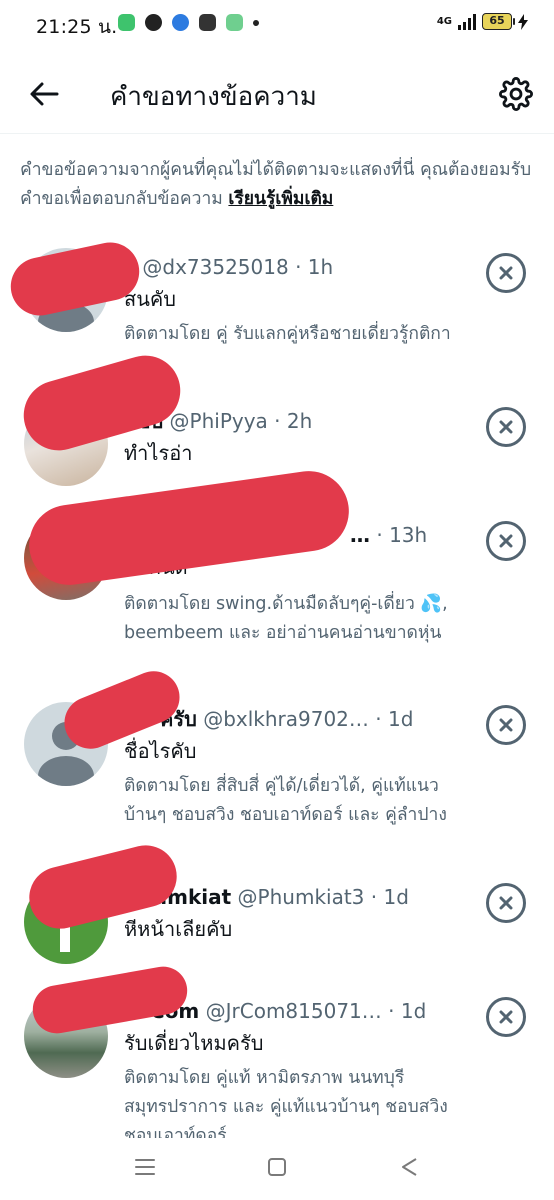 This screenshot has width=554, height=1200. What do you see at coordinates (314, 267) in the screenshot?
I see `timestamp: · 1h` at bounding box center [314, 267].